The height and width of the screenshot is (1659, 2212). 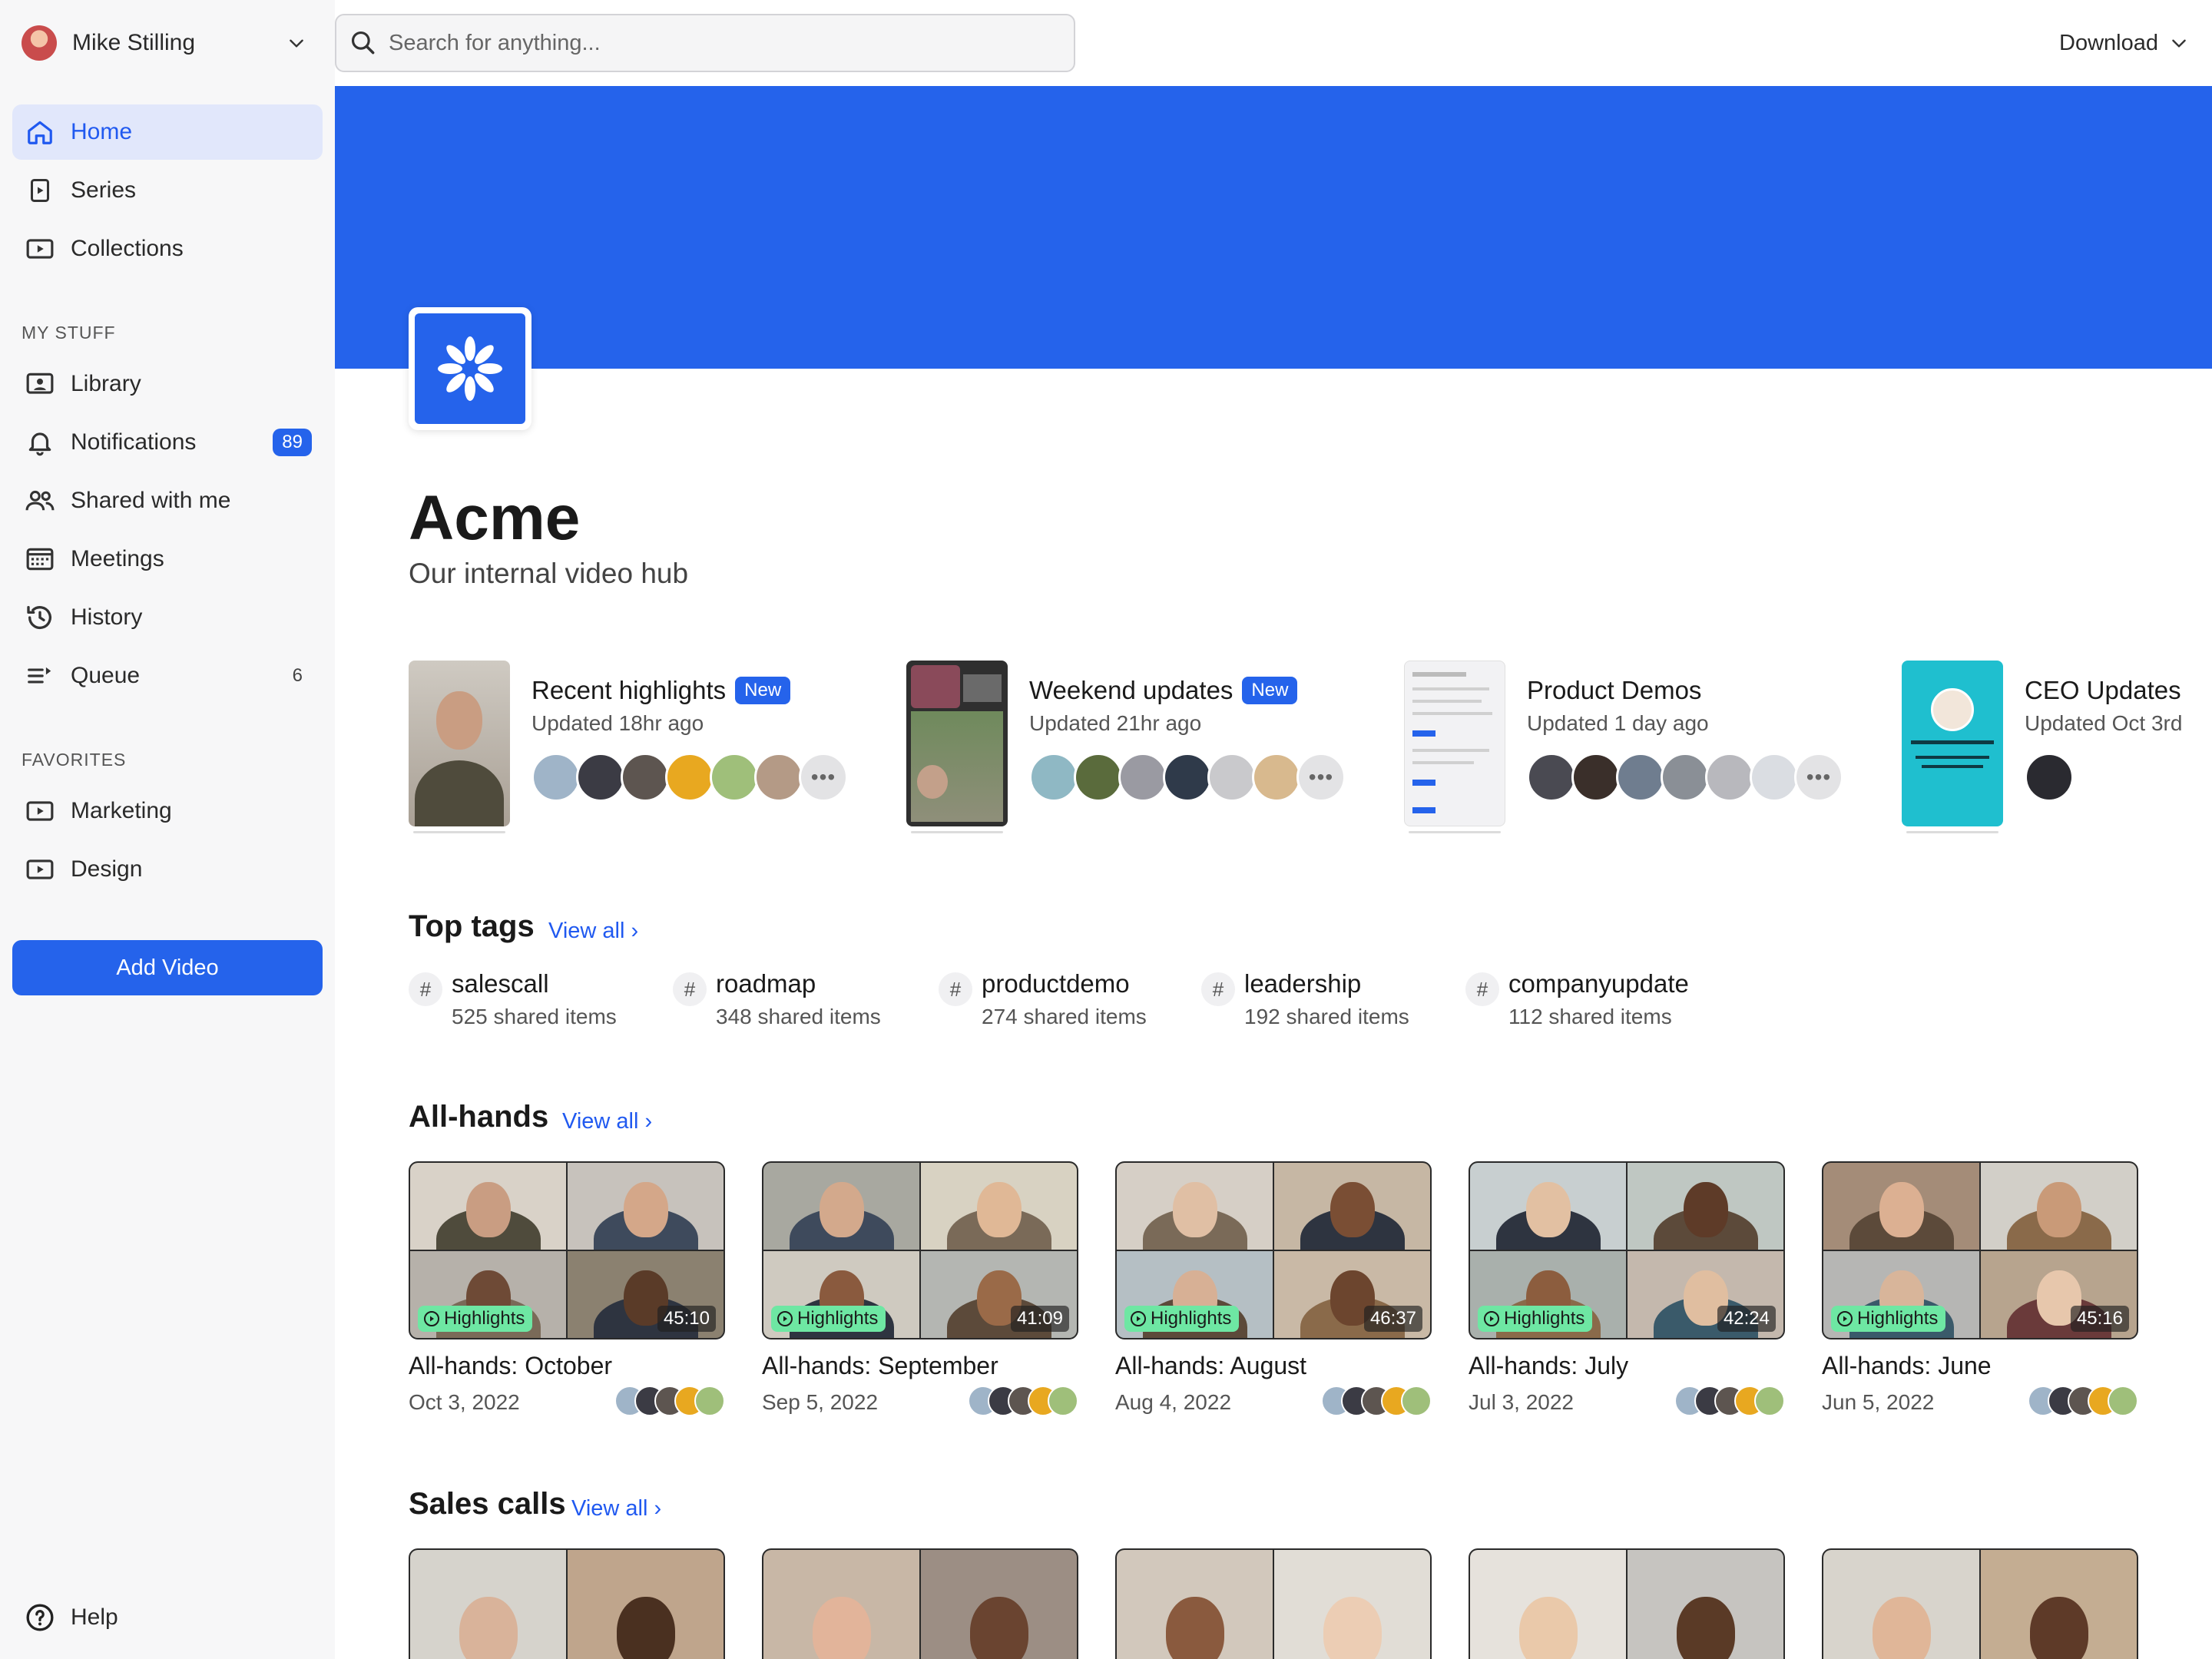 What do you see at coordinates (167, 967) in the screenshot?
I see `add-video-button: Add Video` at bounding box center [167, 967].